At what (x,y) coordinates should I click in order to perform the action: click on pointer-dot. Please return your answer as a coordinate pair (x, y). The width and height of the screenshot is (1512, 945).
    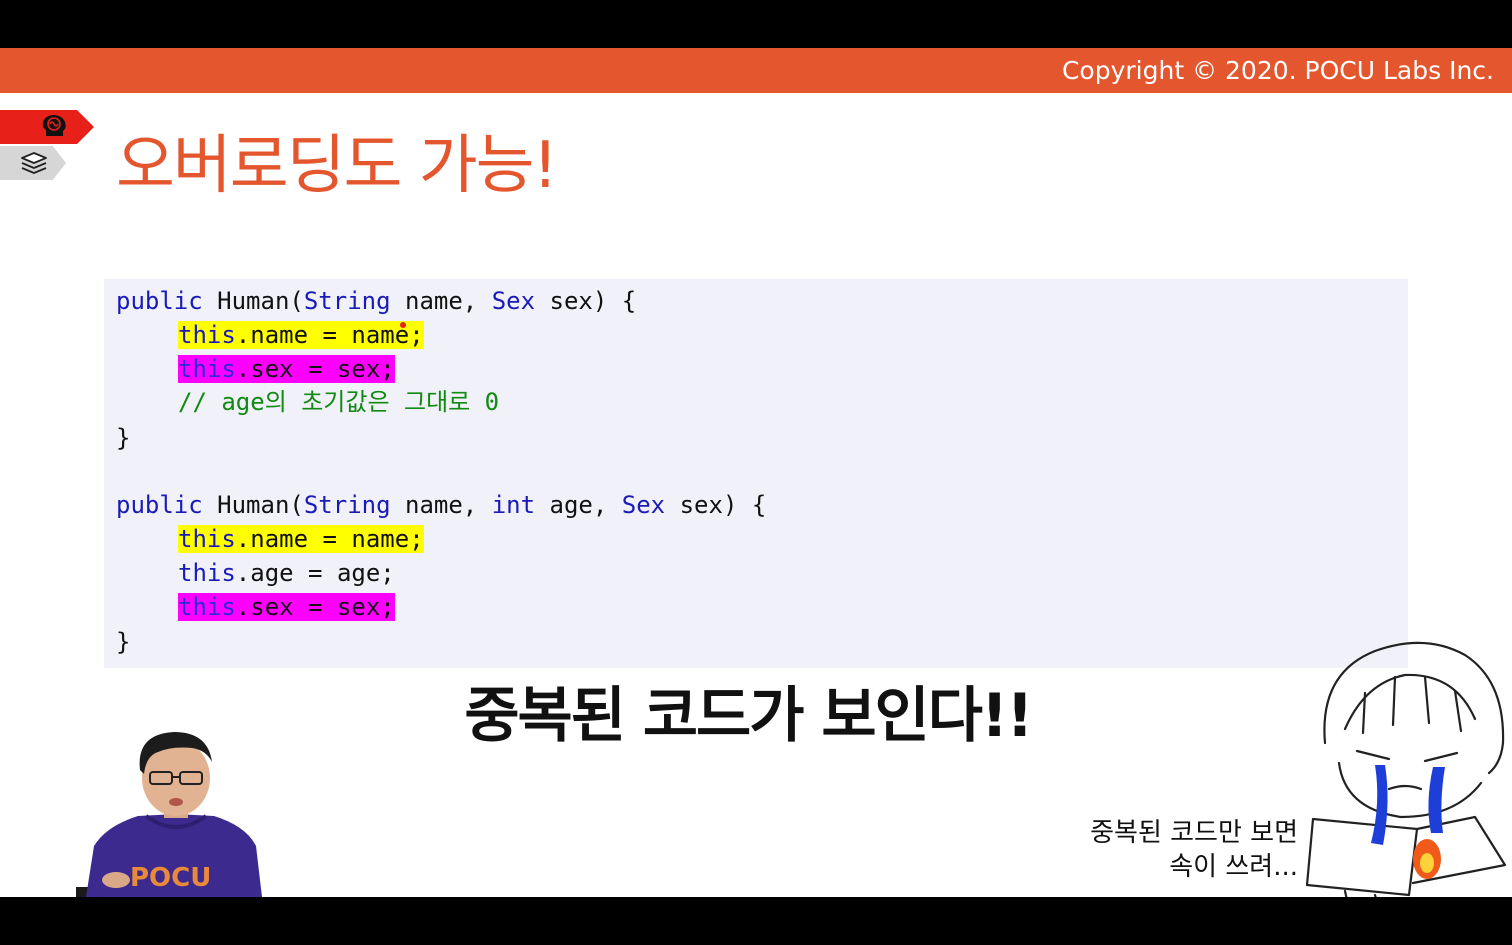
    Looking at the image, I should click on (403, 325).